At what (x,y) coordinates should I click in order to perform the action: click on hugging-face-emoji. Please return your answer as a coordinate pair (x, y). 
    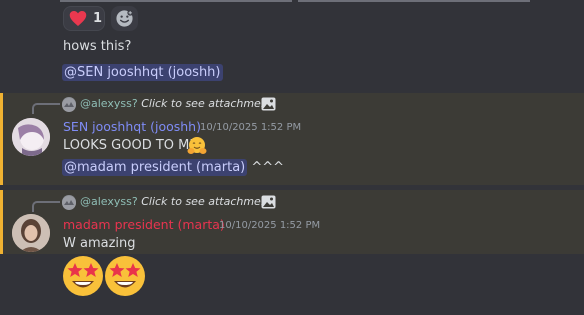
    Looking at the image, I should click on (197, 145).